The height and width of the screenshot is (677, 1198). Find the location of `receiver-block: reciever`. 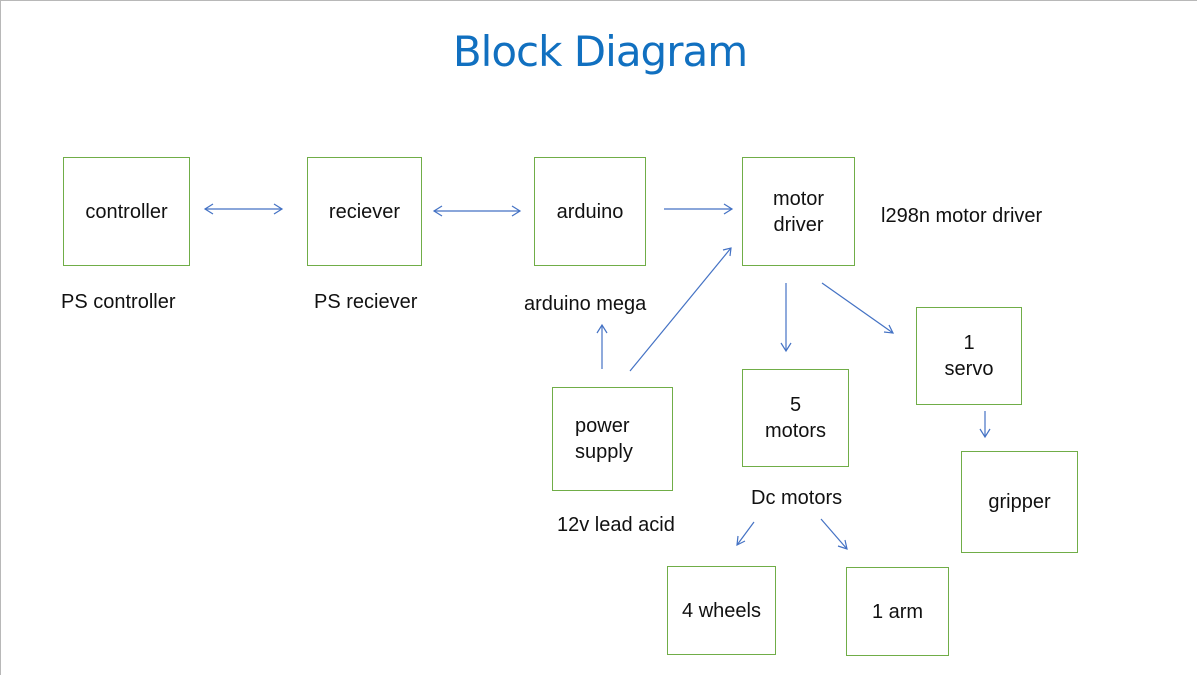

receiver-block: reciever is located at coordinates (364, 211).